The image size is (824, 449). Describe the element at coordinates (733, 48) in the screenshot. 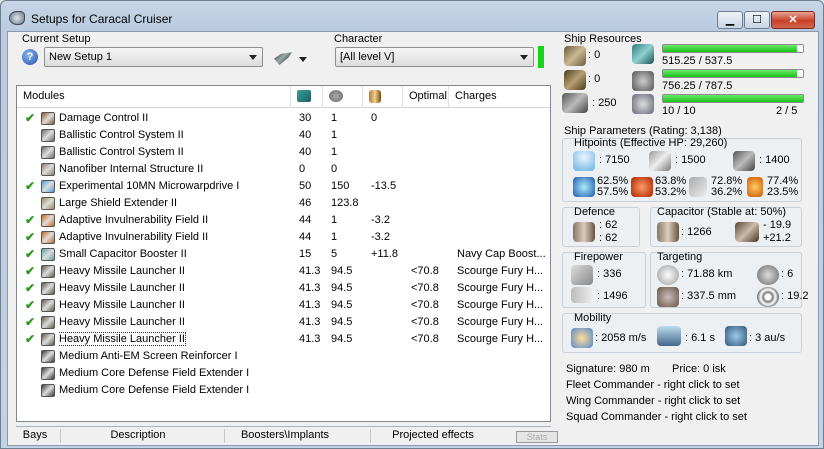

I see `cpu-bar` at that location.